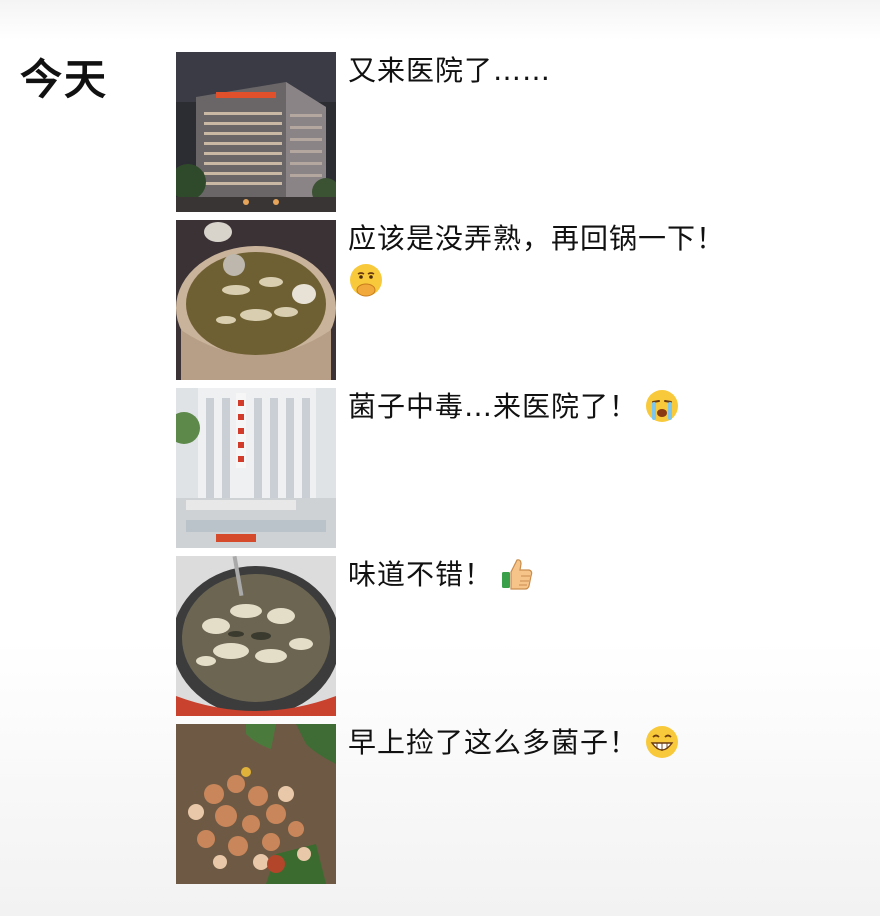  Describe the element at coordinates (493, 742) in the screenshot. I see `post-caption-text: 早上捡了这么多菌子！` at that location.